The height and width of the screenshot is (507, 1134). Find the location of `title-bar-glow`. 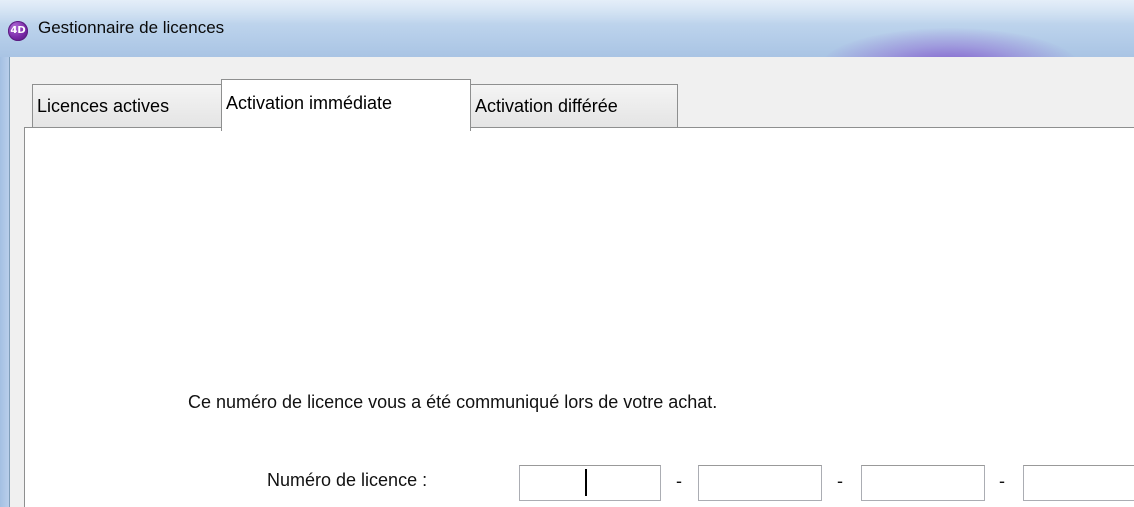

title-bar-glow is located at coordinates (950, 42).